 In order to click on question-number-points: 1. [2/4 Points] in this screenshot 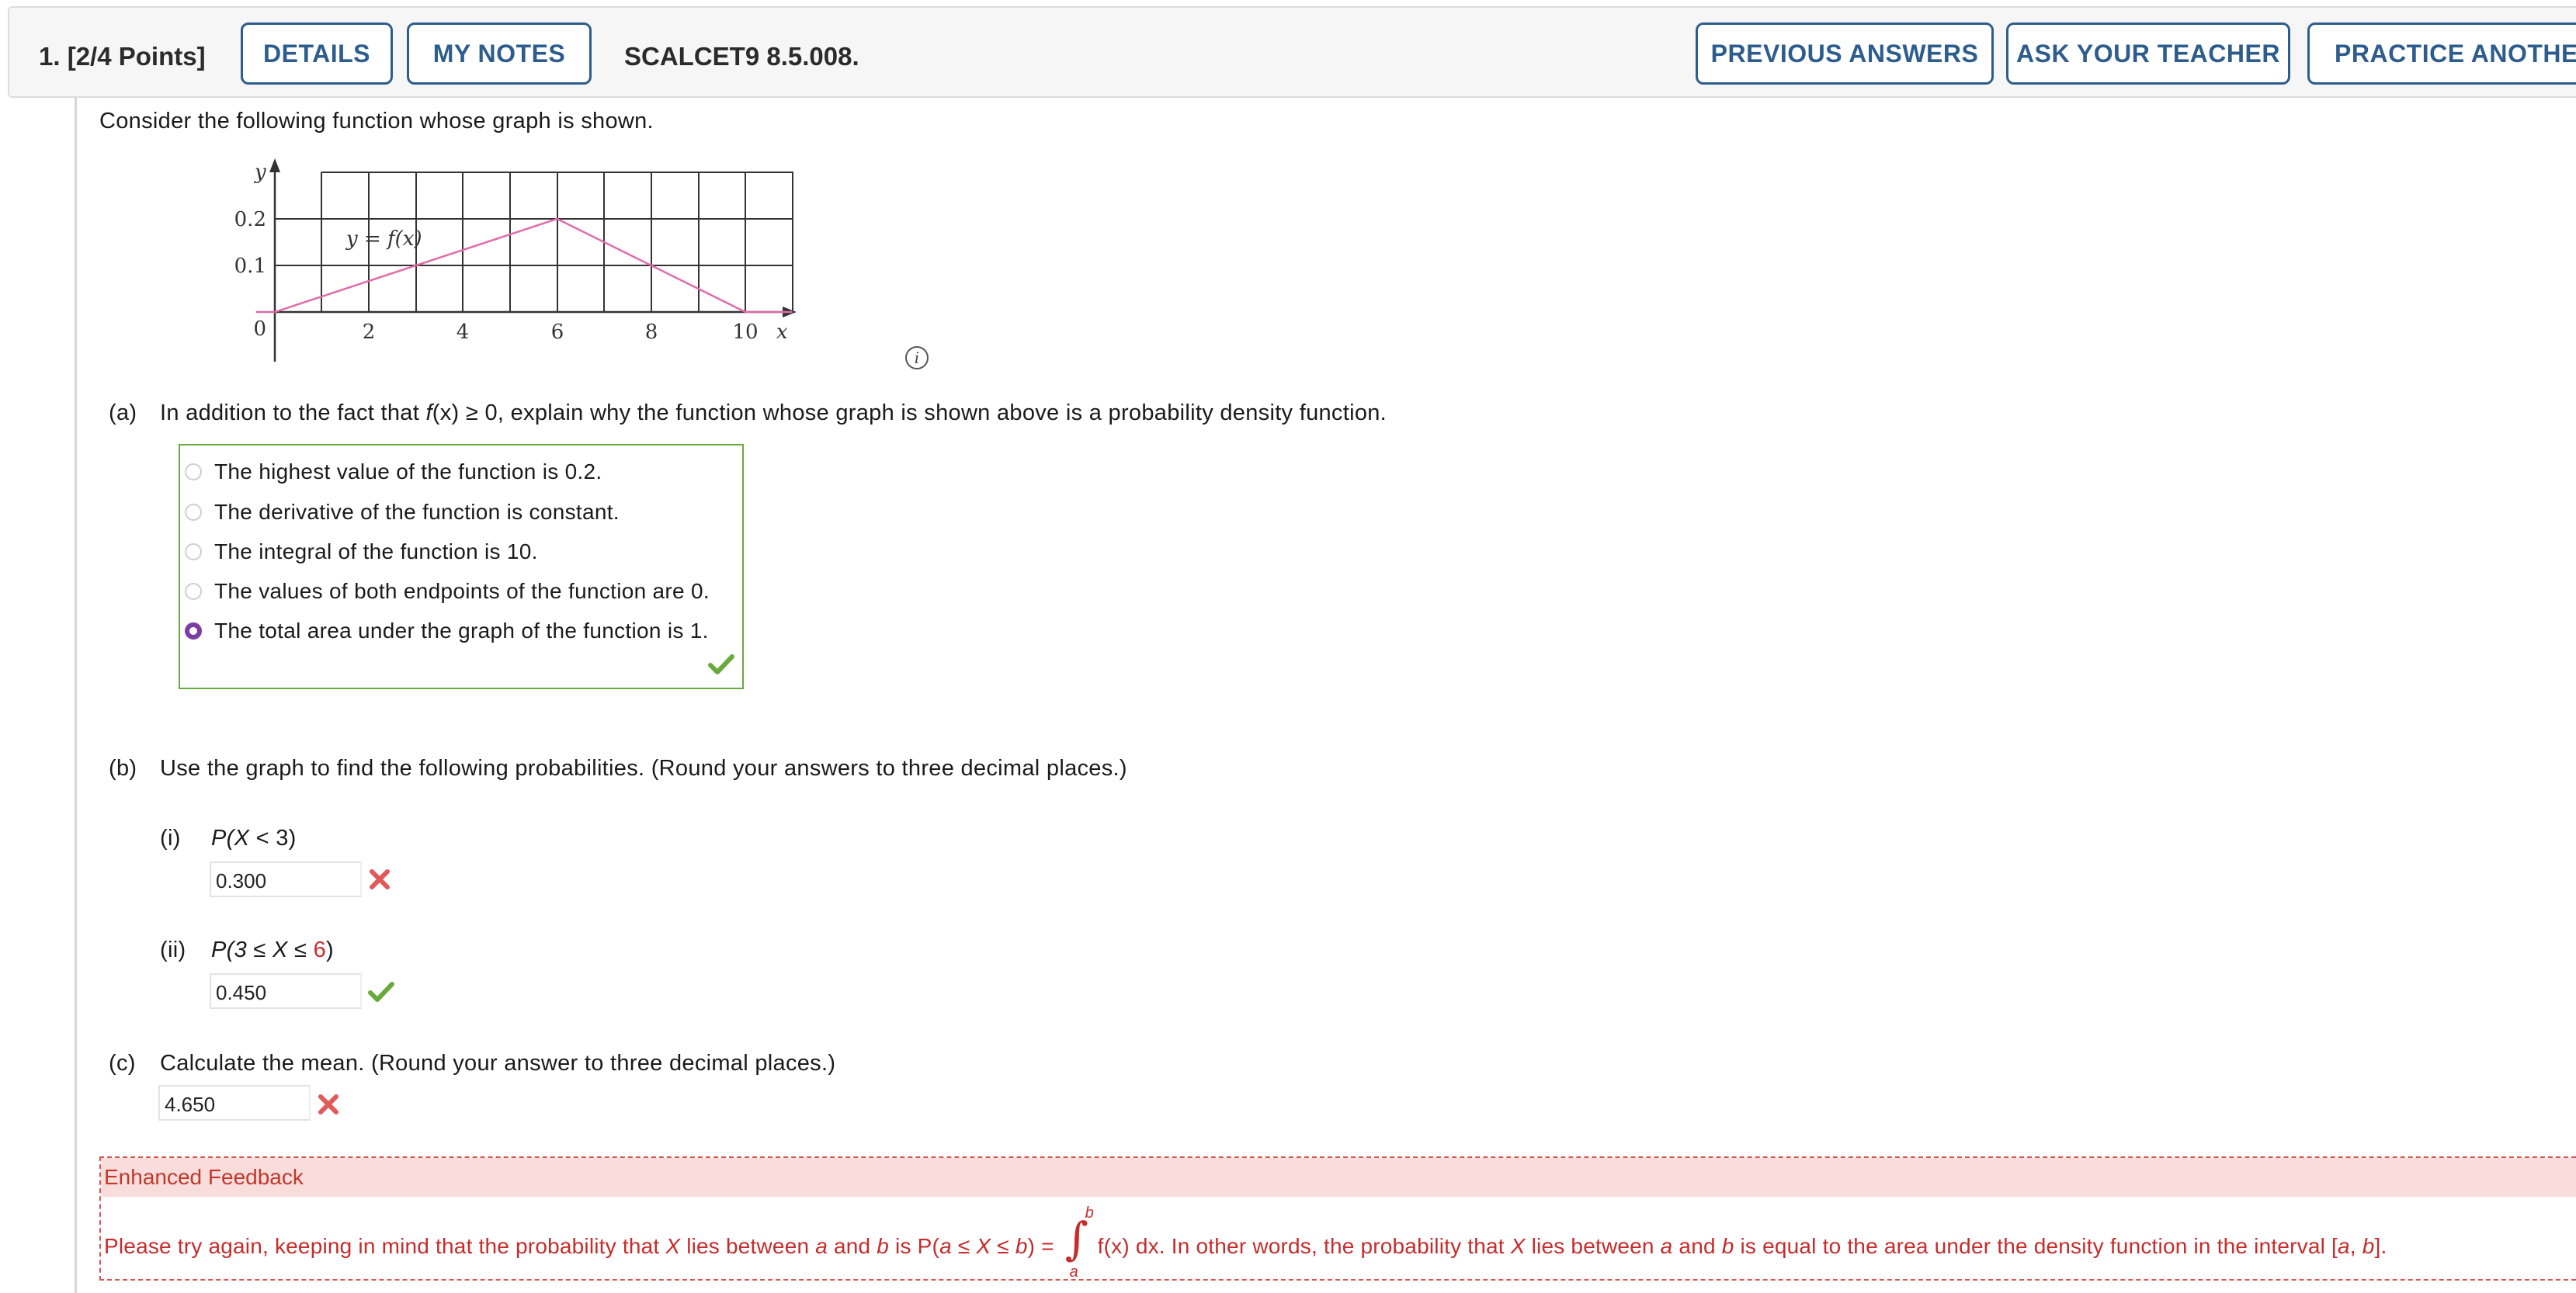, I will do `click(122, 56)`.